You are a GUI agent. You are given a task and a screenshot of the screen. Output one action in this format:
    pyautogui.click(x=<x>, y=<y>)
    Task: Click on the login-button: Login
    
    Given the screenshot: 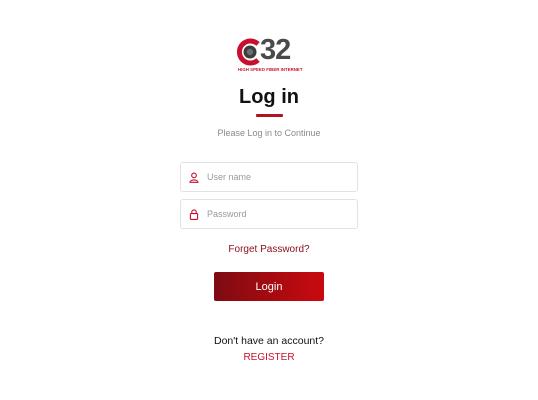 What is the action you would take?
    pyautogui.click(x=269, y=286)
    